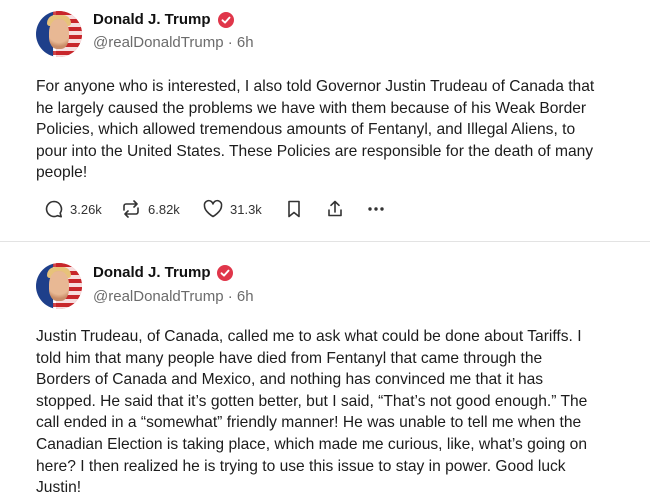  I want to click on retruth-count: 6.82k, so click(164, 209).